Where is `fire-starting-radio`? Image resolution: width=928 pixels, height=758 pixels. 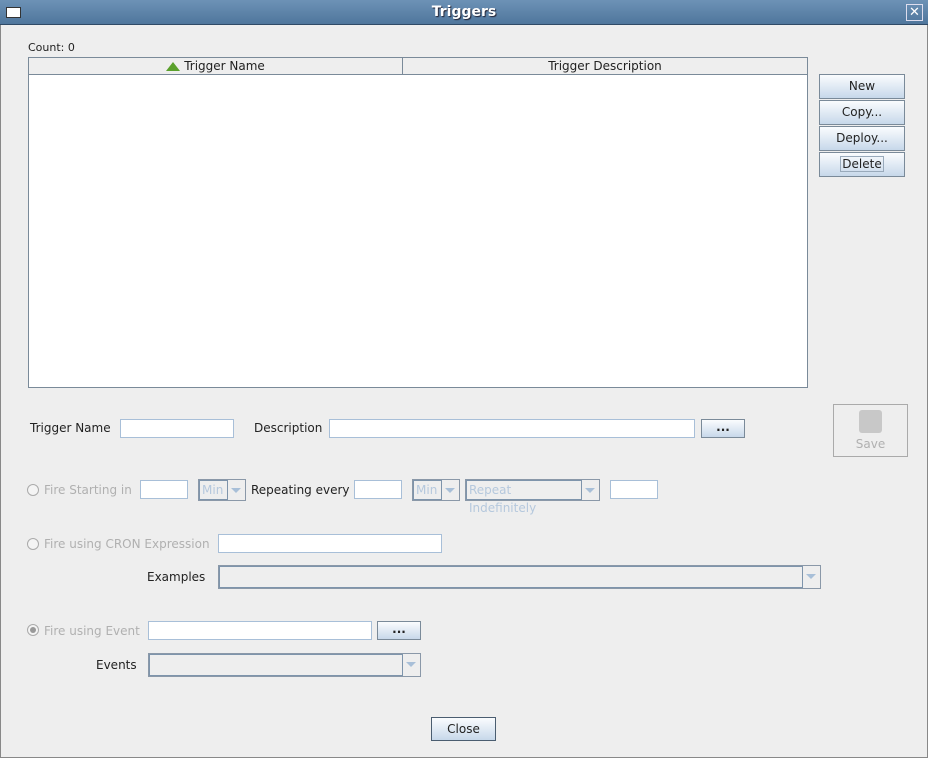 fire-starting-radio is located at coordinates (33, 490).